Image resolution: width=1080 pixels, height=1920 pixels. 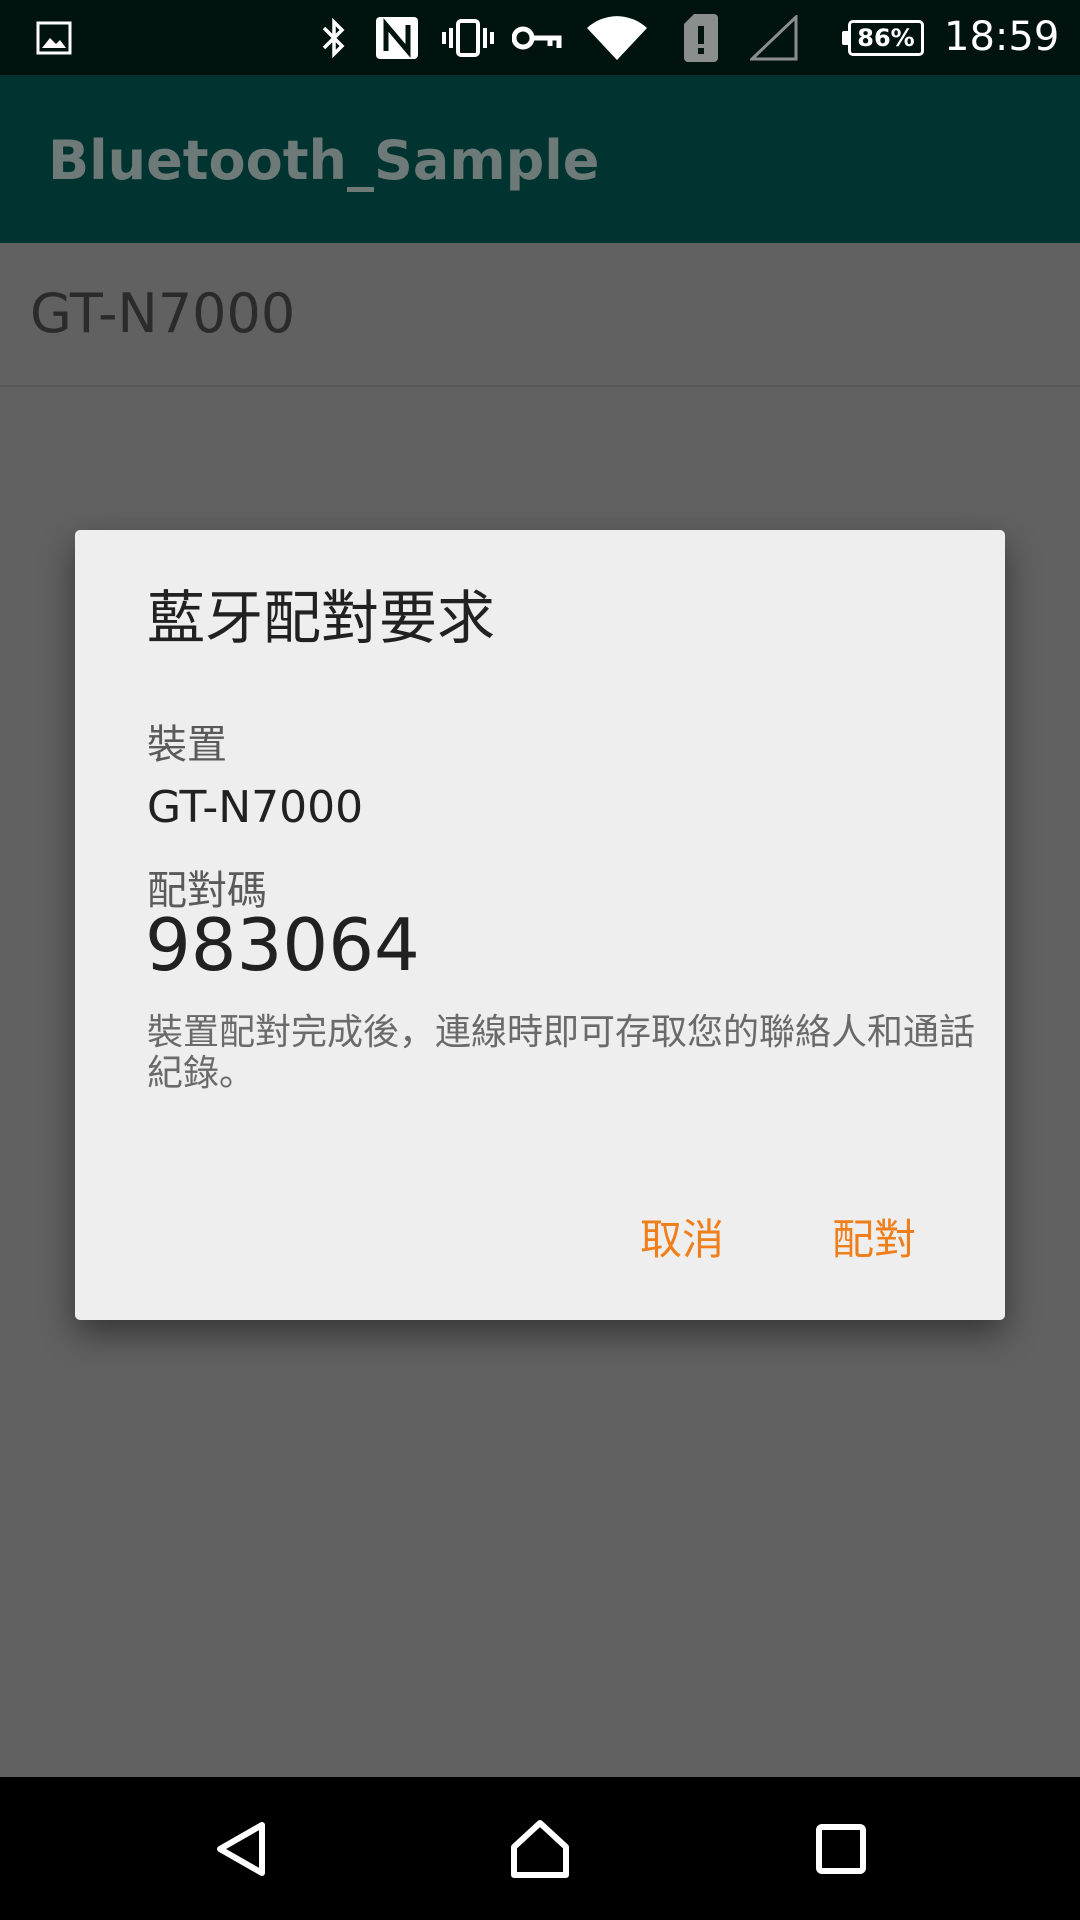 I want to click on battery-indicator: 86%, so click(x=883, y=38).